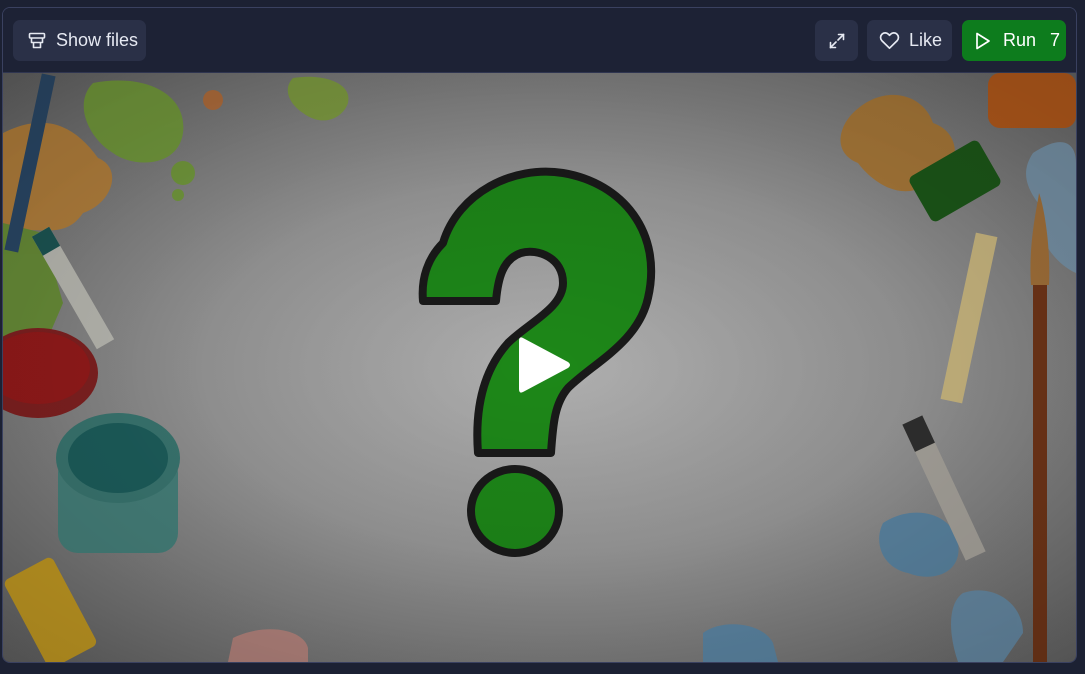 The width and height of the screenshot is (1085, 674). What do you see at coordinates (37, 41) in the screenshot?
I see `files-stack-icon` at bounding box center [37, 41].